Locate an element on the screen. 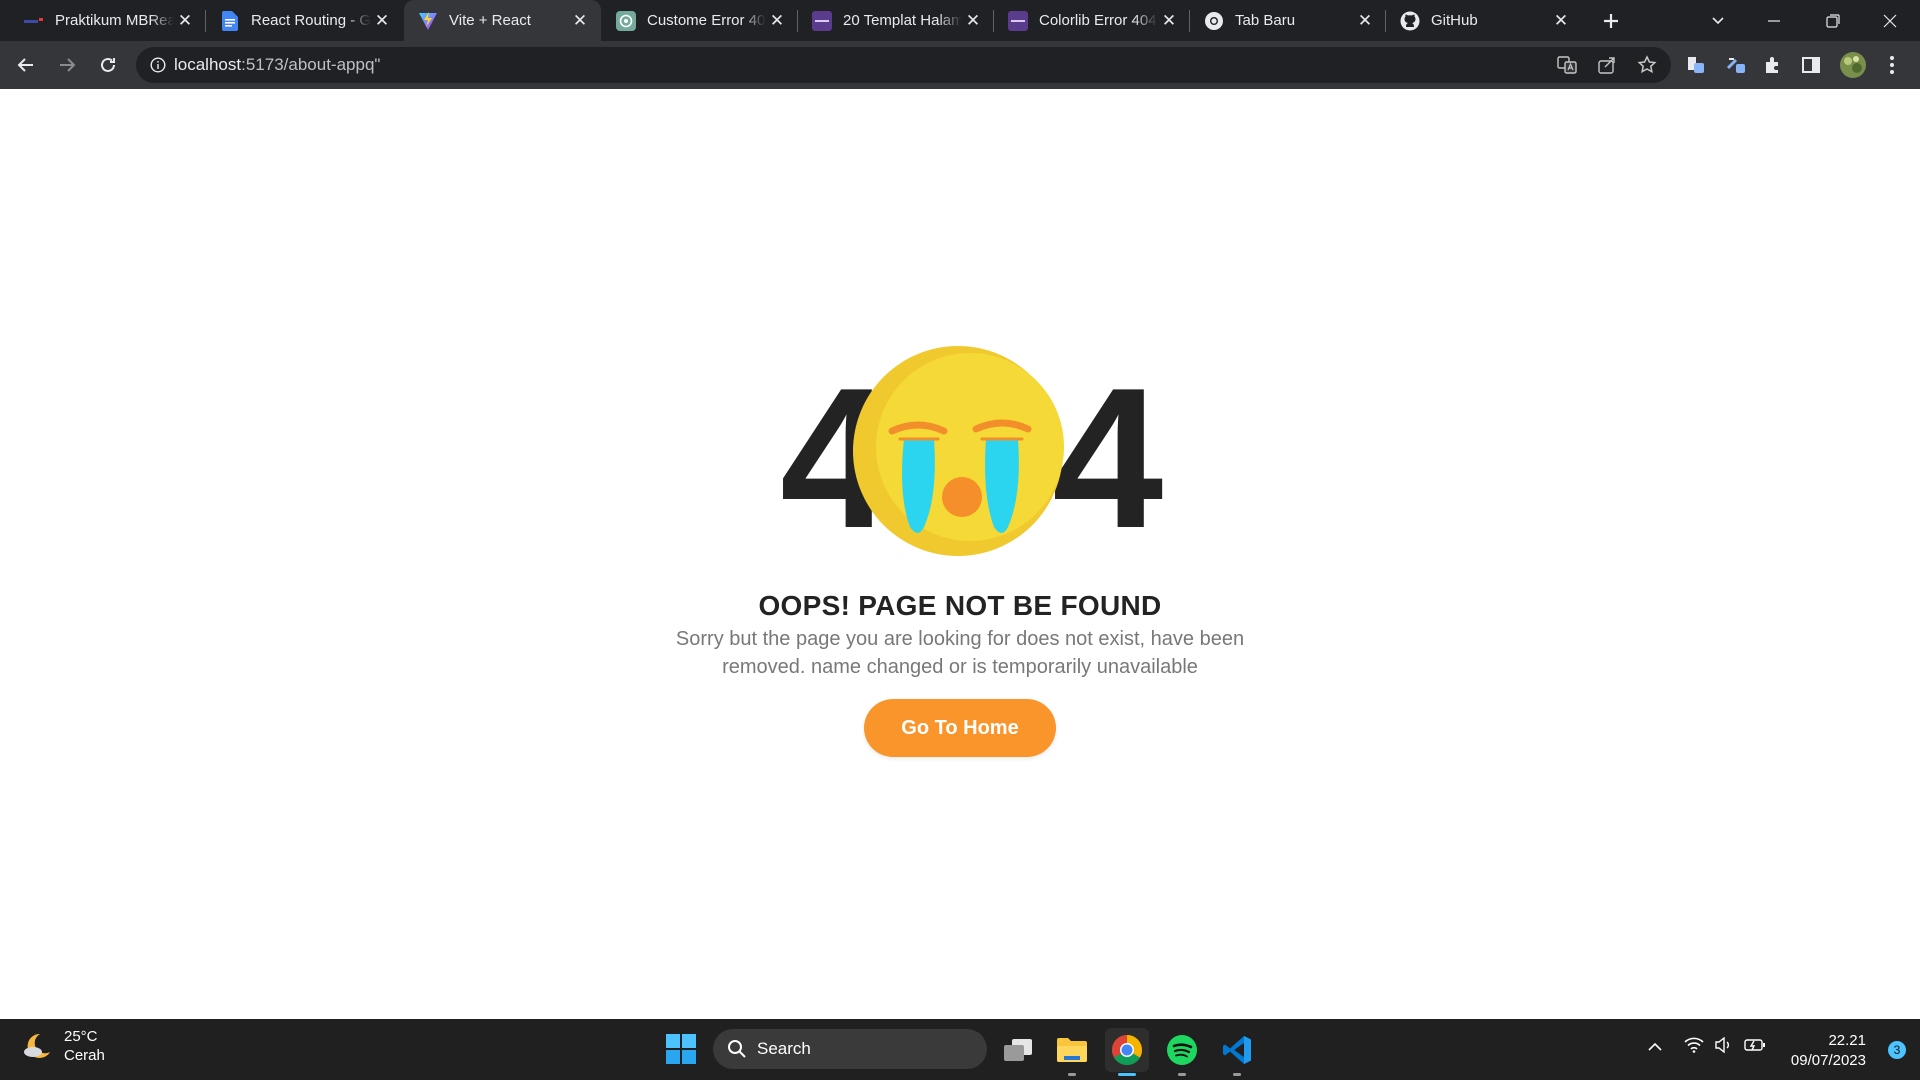 The height and width of the screenshot is (1080, 1920). error-digit-right: 4 is located at coordinates (1107, 458).